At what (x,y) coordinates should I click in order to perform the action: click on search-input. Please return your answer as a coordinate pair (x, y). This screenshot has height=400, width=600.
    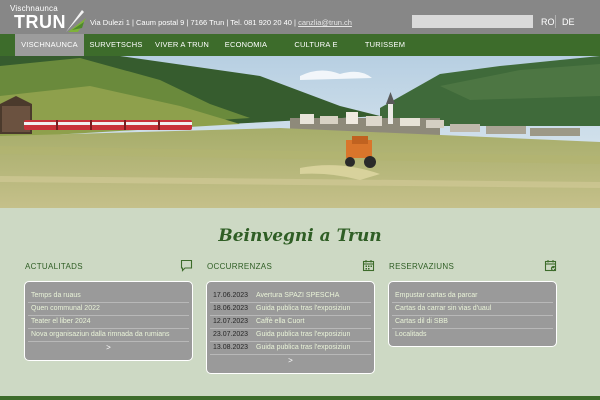
    Looking at the image, I should click on (472, 21).